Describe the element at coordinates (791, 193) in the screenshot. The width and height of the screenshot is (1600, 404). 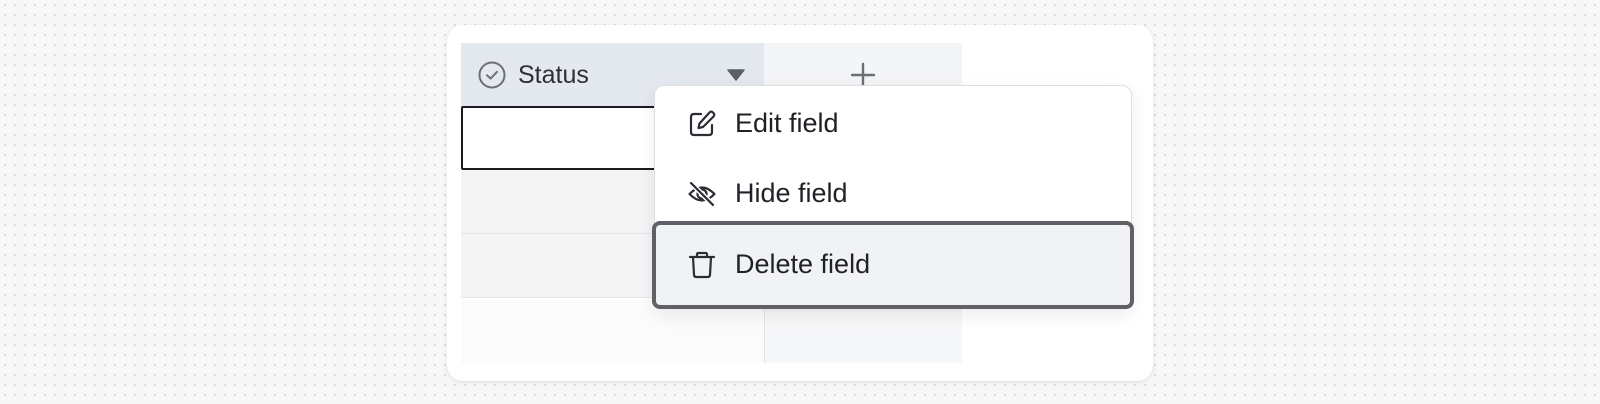
I see `menu-item-label: Hide field` at that location.